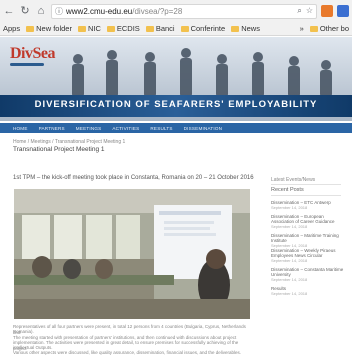  Describe the element at coordinates (9, 11) in the screenshot. I see `back-arrow-icon: ←` at that location.